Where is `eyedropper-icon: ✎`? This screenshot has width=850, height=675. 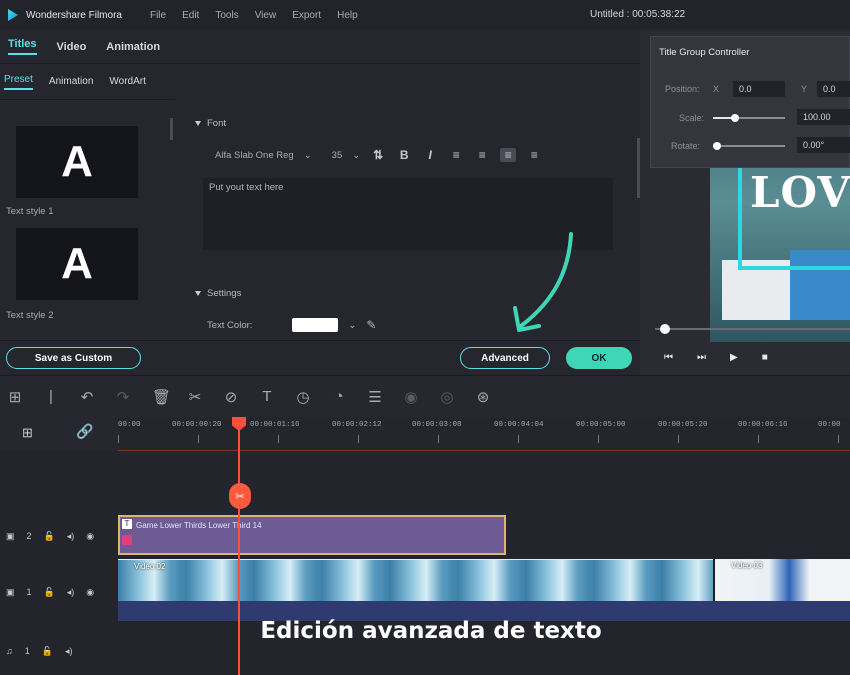
eyedropper-icon: ✎ is located at coordinates (371, 325).